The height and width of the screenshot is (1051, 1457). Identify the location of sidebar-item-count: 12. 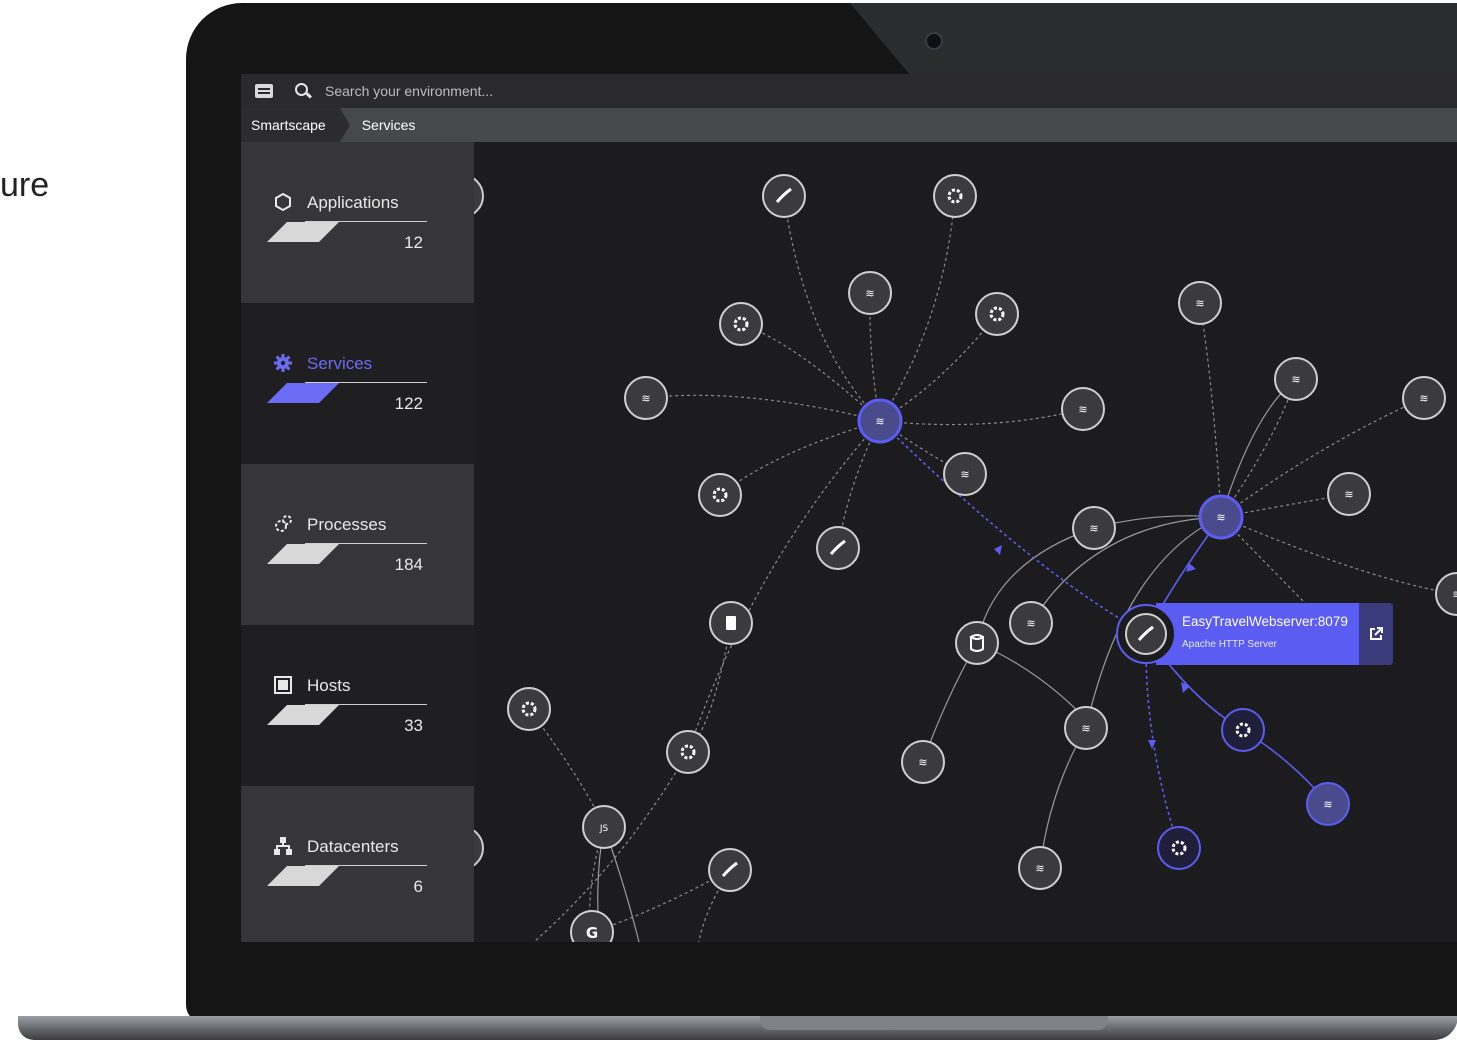
(413, 242).